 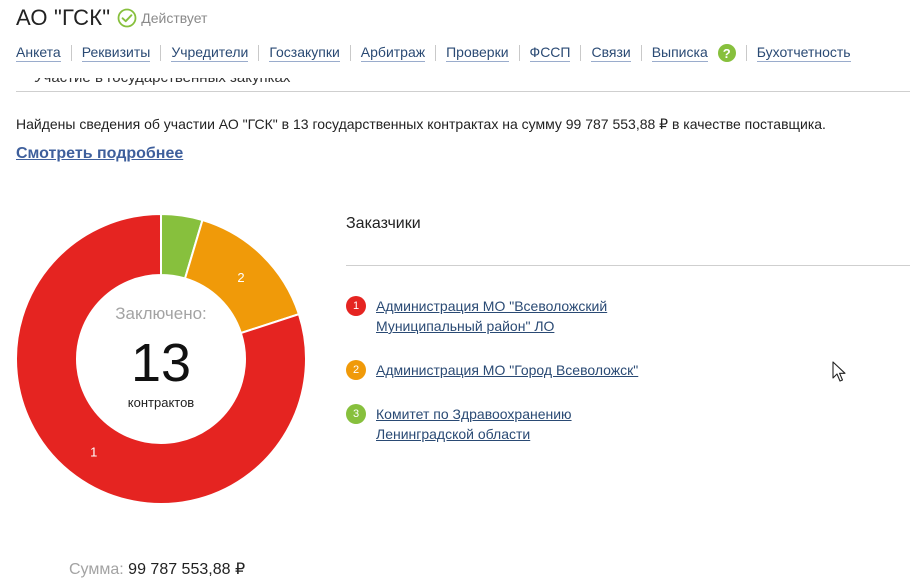 I want to click on sum-value: 99 787 553,88 ₽, so click(x=187, y=569).